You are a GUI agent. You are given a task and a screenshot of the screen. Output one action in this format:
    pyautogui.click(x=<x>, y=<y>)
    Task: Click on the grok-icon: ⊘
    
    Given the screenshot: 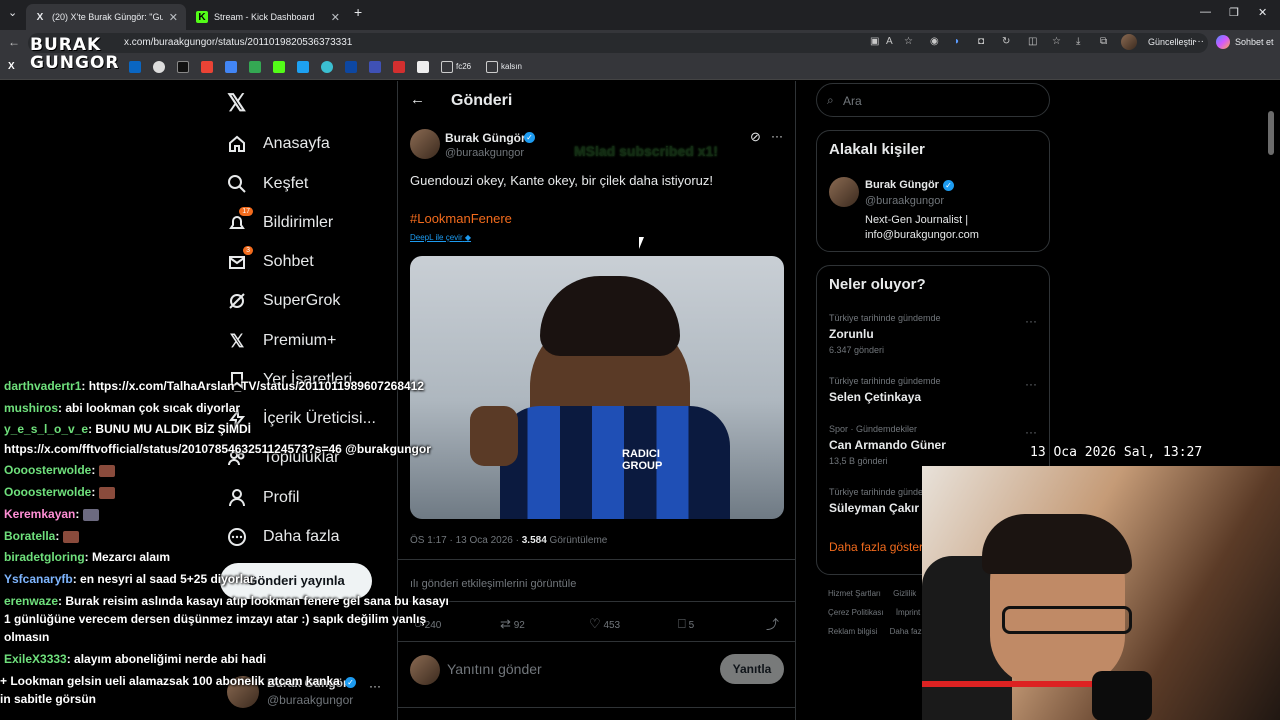 What is the action you would take?
    pyautogui.click(x=755, y=137)
    